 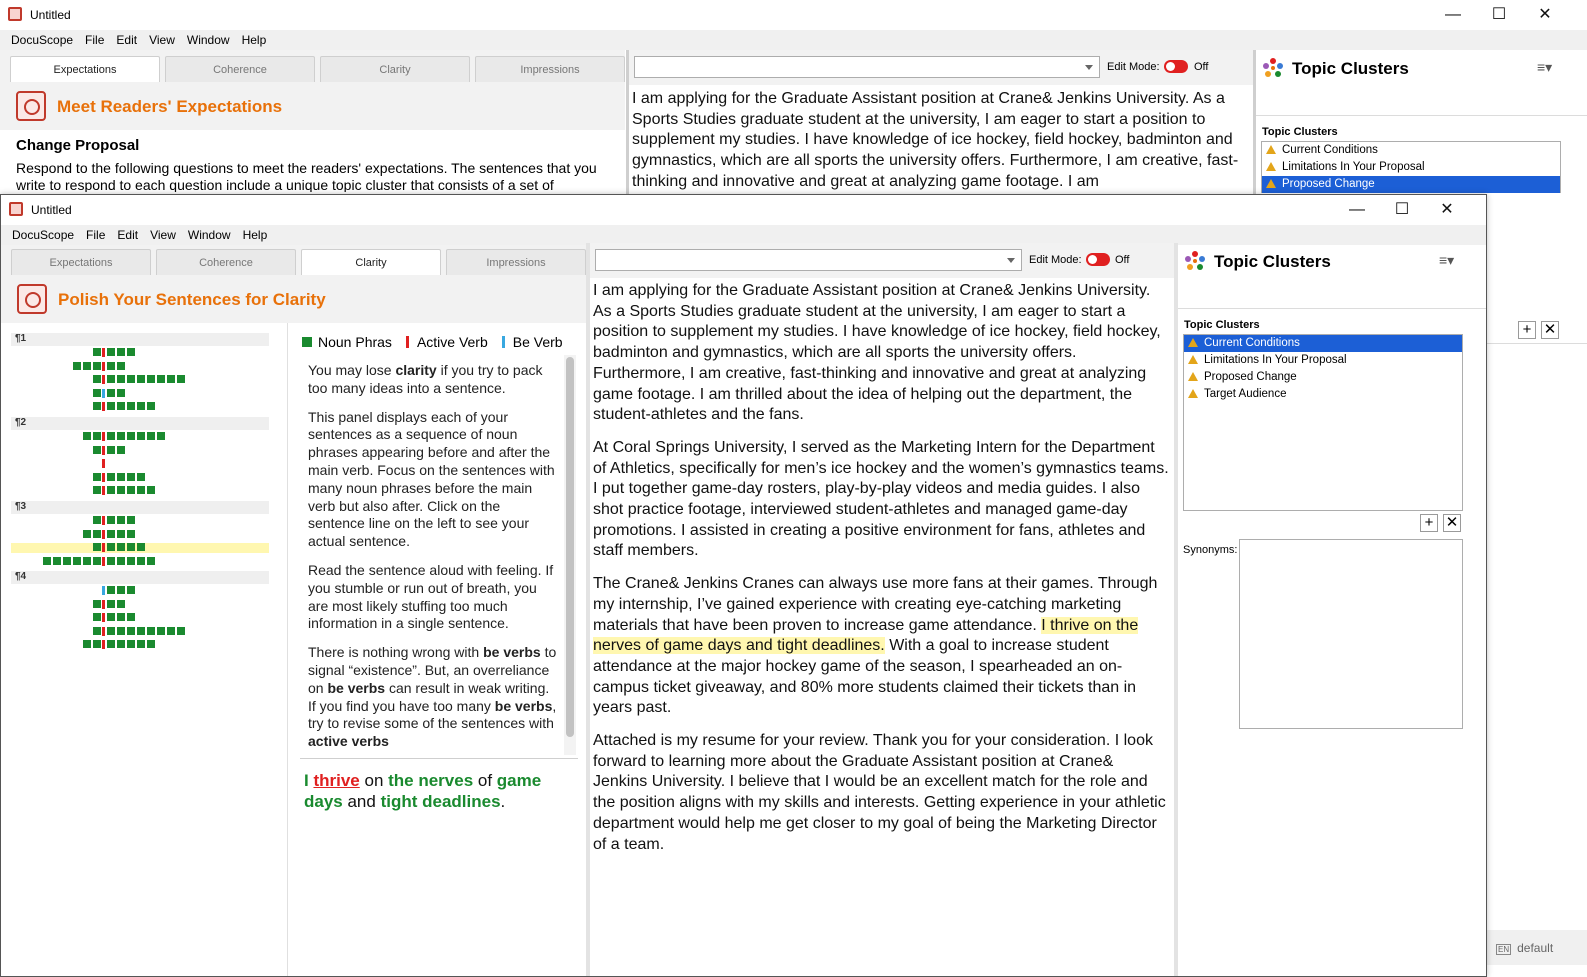 I want to click on list-item: Target Audience, so click(x=1323, y=394).